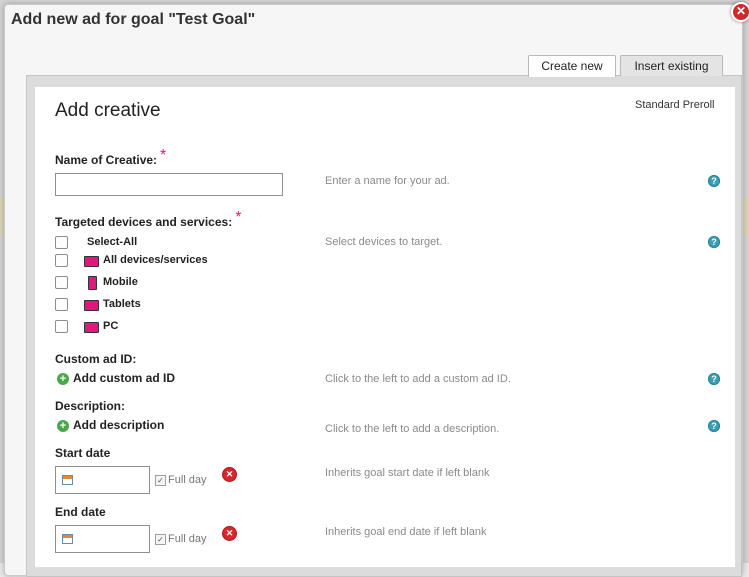 Image resolution: width=749 pixels, height=577 pixels. I want to click on custom-id-label: Custom ad ID:, so click(96, 359).